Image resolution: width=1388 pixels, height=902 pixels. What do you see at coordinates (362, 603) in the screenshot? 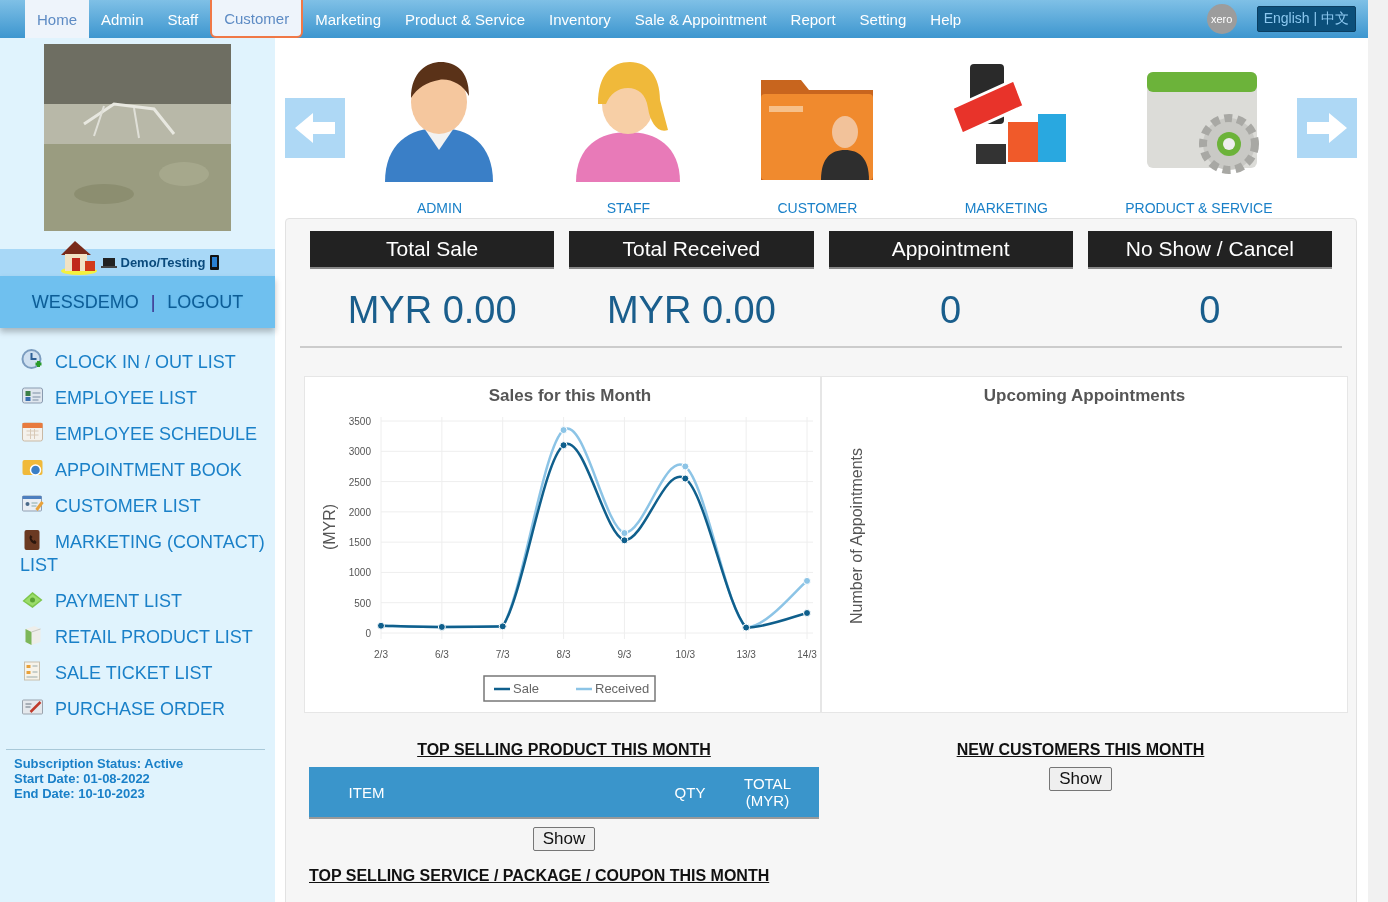
I see `y-tick-label: 500` at bounding box center [362, 603].